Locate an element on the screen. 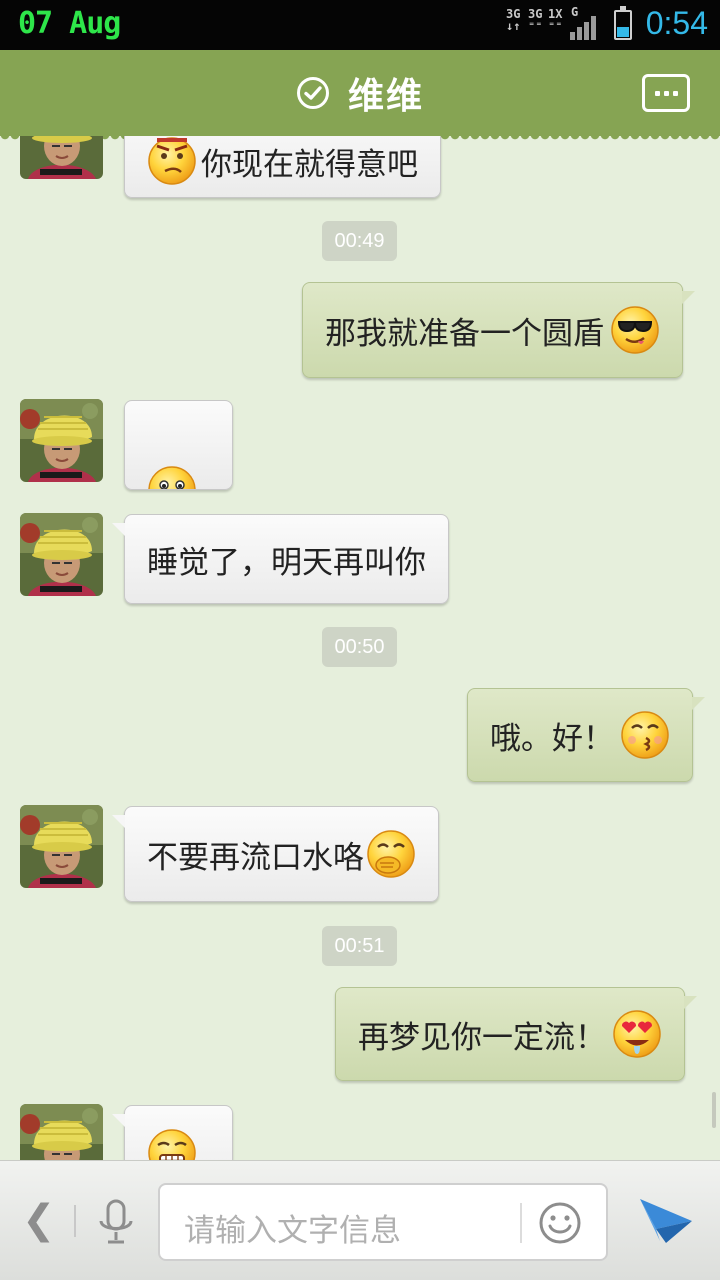  outgoing-message-bubble: 那我就准备一个圆盾 is located at coordinates (498, 330).